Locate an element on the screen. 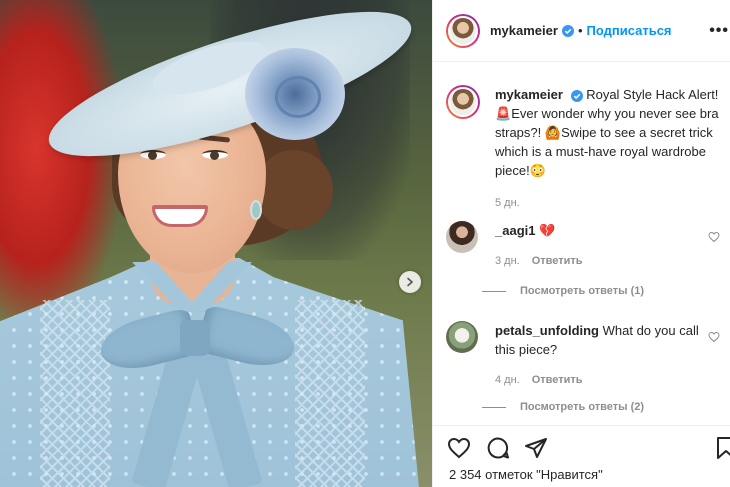 The height and width of the screenshot is (487, 730). caption-avatar is located at coordinates (463, 102).